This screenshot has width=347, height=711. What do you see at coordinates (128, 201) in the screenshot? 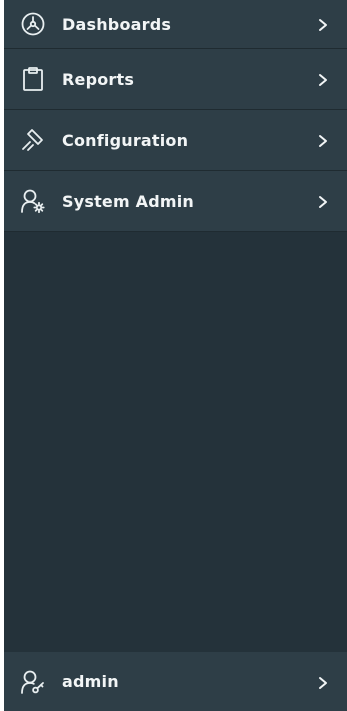
I see `sidebar-item-label: System Admin` at bounding box center [128, 201].